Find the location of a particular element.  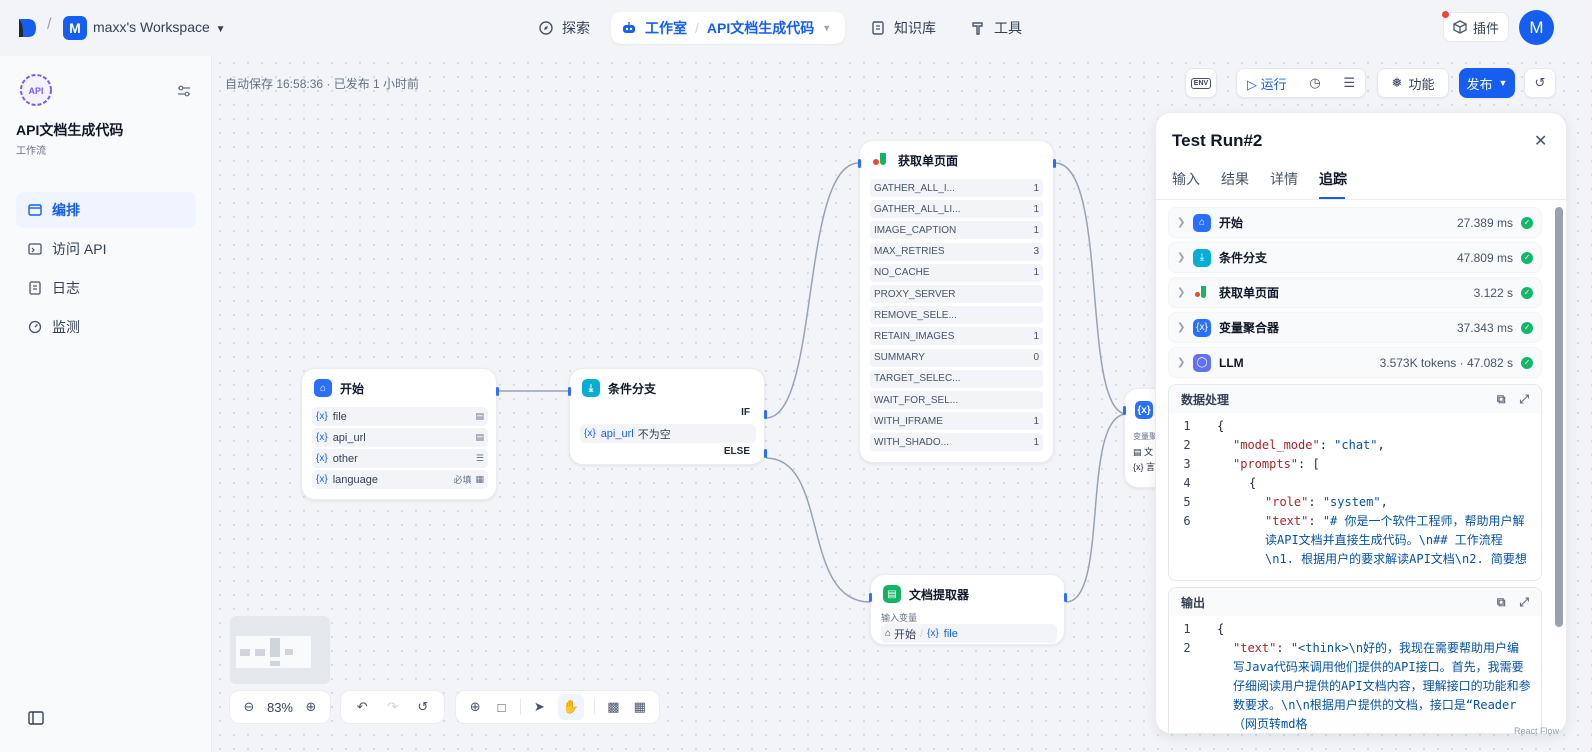

history-controls: ↶ ↷ ↺ is located at coordinates (392, 707).